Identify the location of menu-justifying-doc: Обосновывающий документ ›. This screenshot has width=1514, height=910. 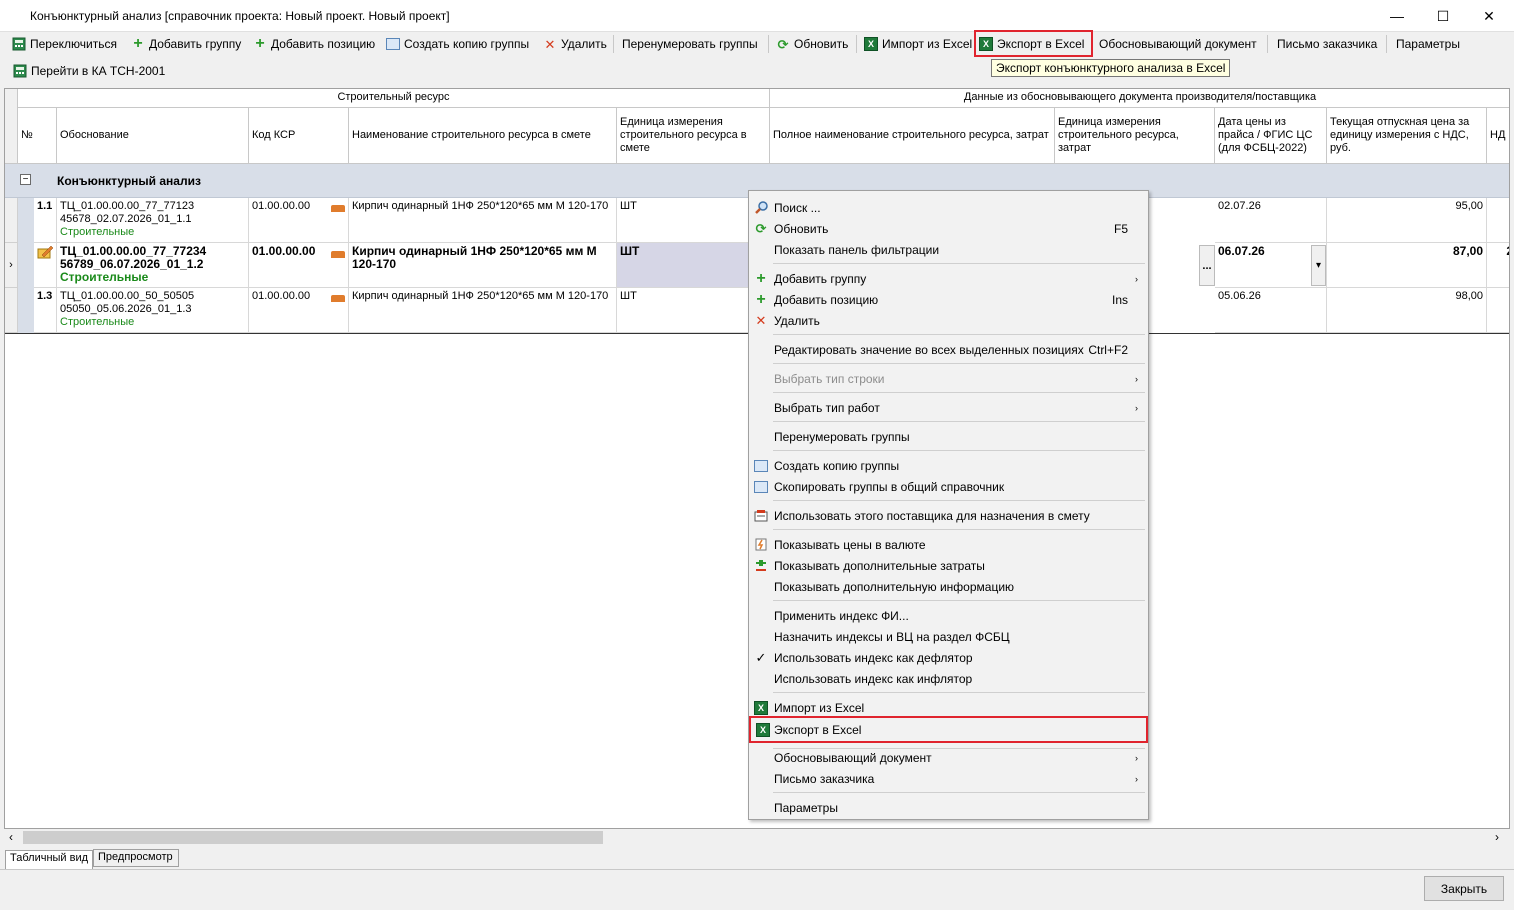
(948, 757).